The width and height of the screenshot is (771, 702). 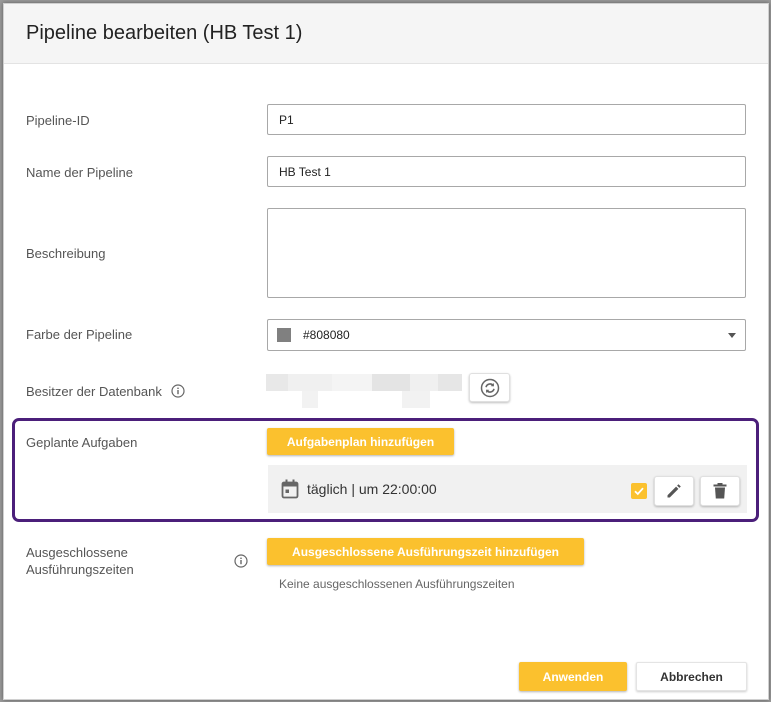 I want to click on owner-label-row: Besitzer der Datenbank, so click(x=106, y=392).